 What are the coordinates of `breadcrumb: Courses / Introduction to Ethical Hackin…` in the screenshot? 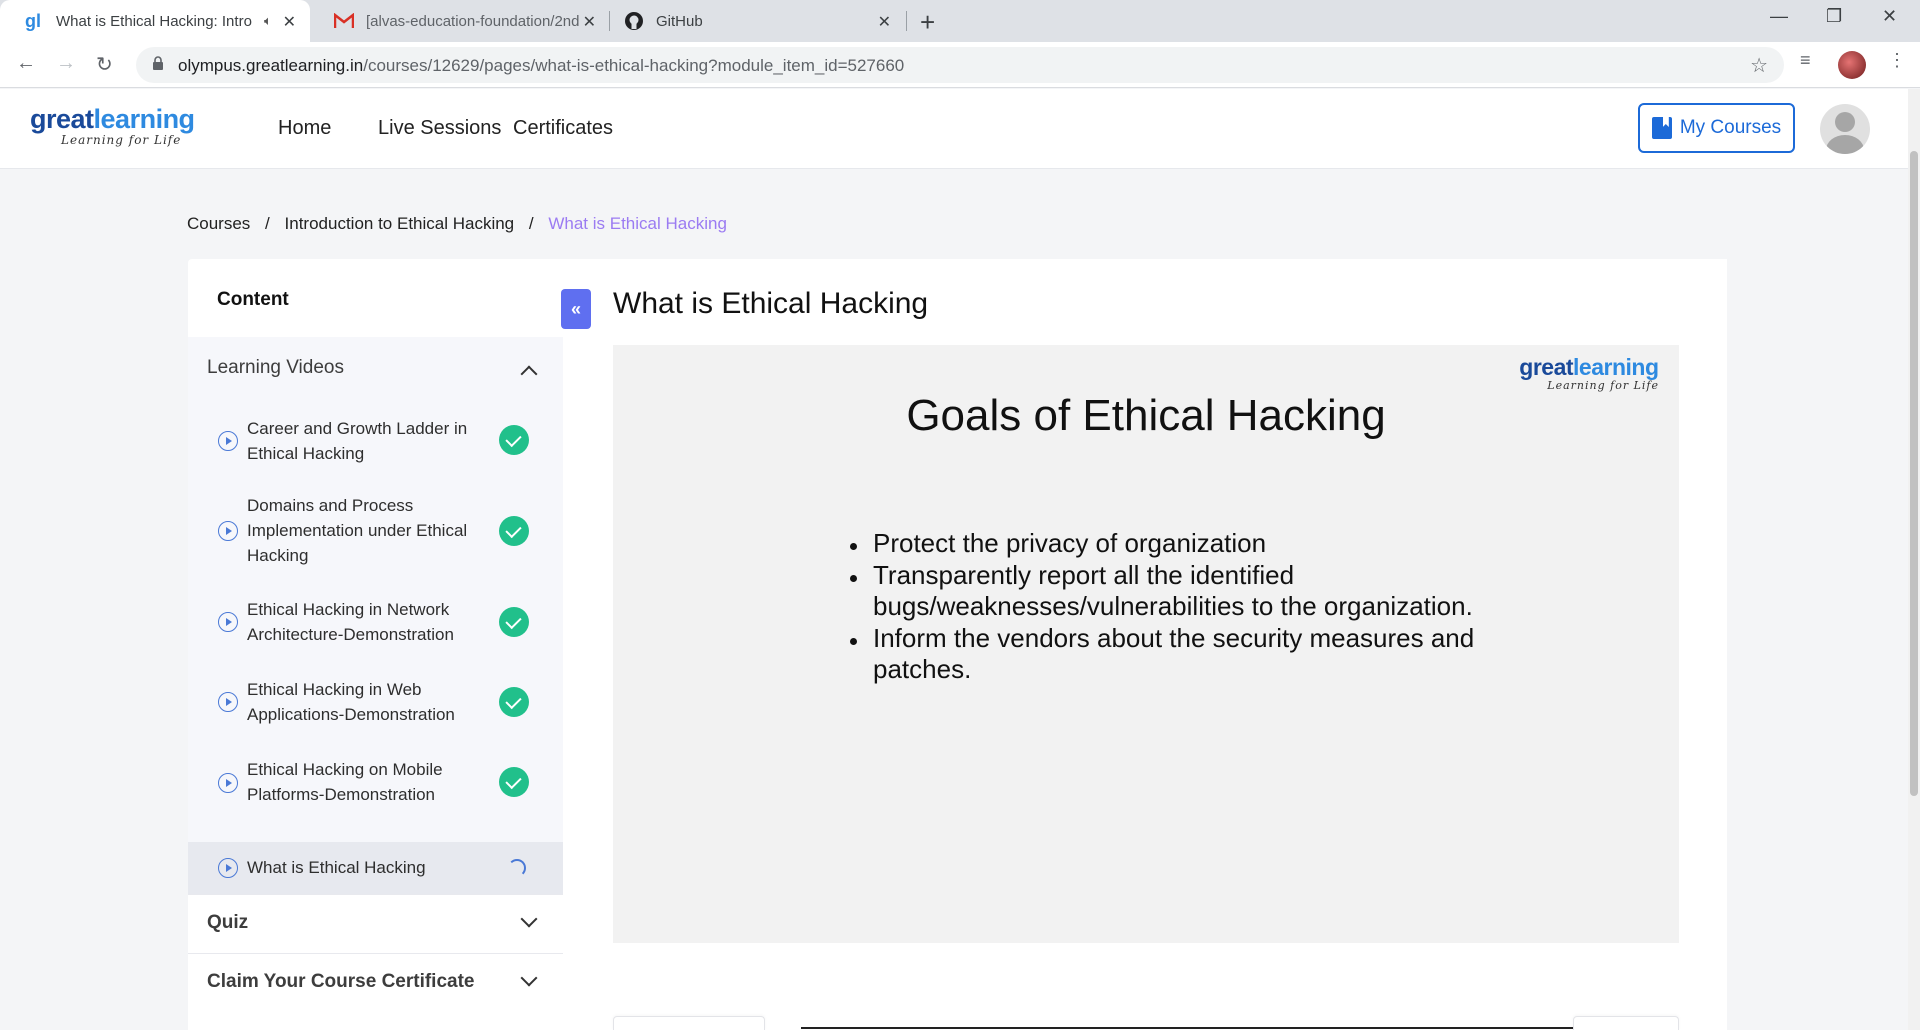 It's located at (457, 224).